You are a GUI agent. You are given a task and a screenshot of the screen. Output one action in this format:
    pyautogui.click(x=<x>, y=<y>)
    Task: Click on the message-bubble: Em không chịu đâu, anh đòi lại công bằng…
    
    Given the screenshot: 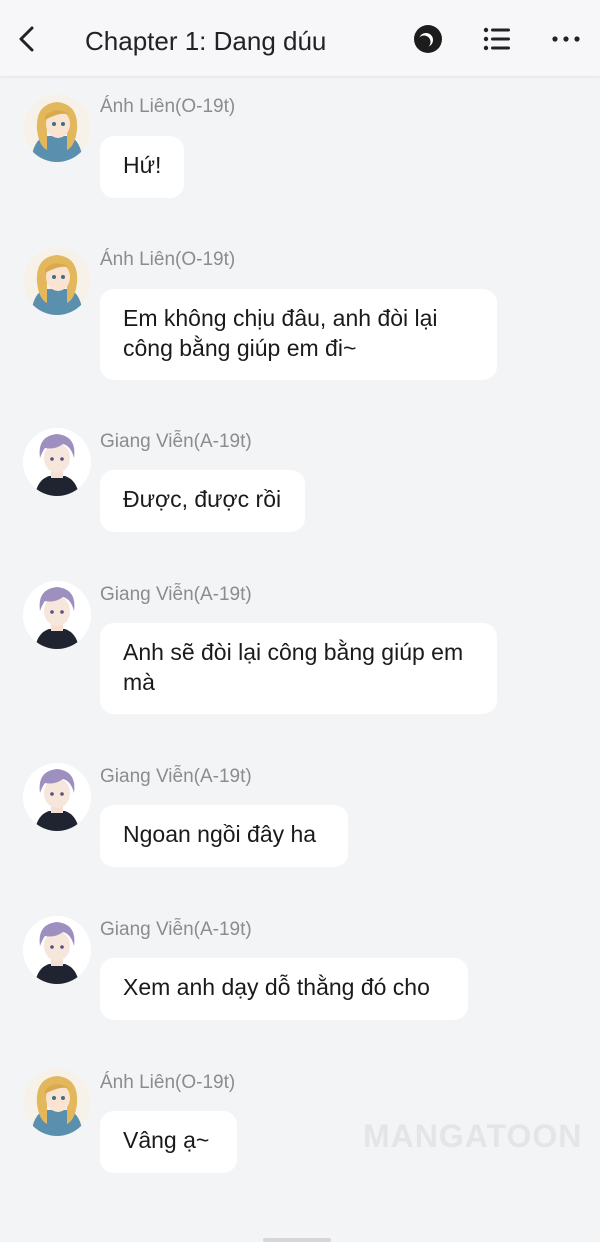 What is the action you would take?
    pyautogui.click(x=298, y=334)
    